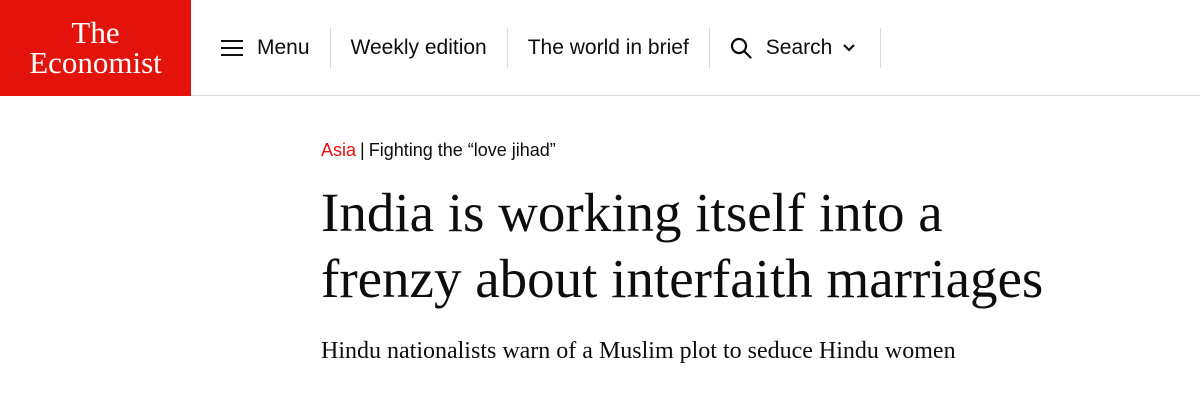 This screenshot has height=401, width=1200. Describe the element at coordinates (95, 32) in the screenshot. I see `logo-line-1: The` at that location.